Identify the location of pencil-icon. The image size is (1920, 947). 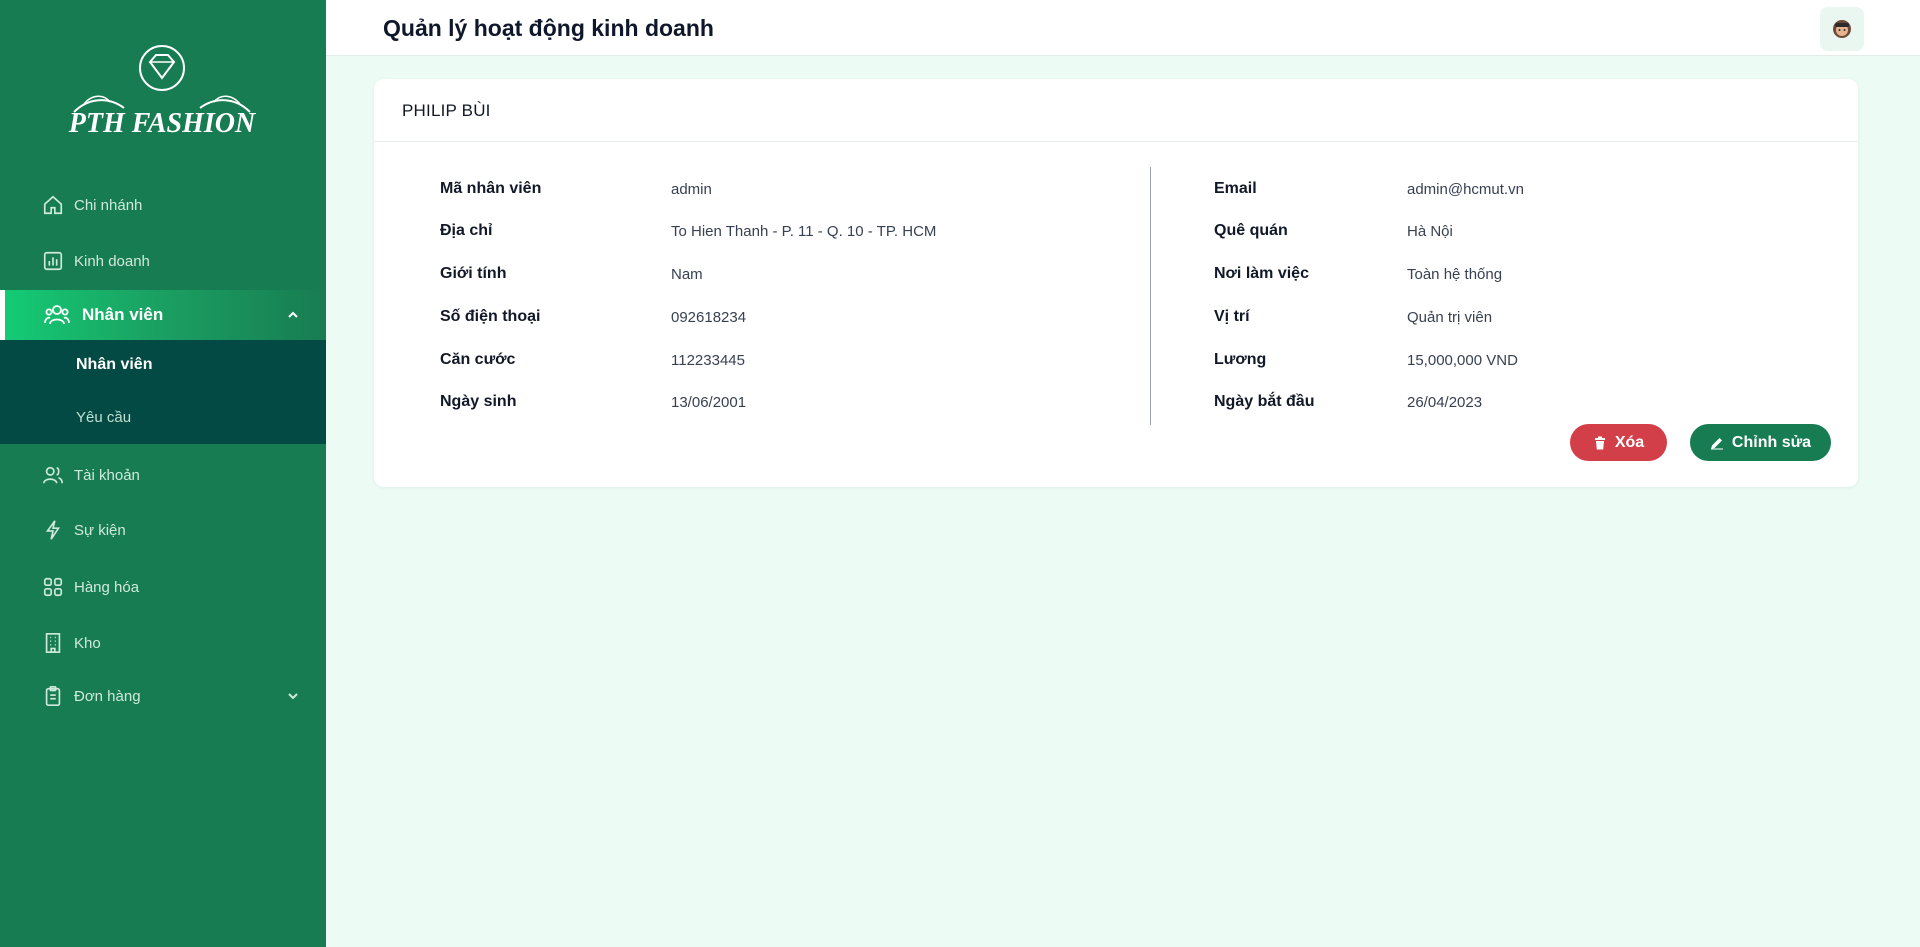
(1716, 443).